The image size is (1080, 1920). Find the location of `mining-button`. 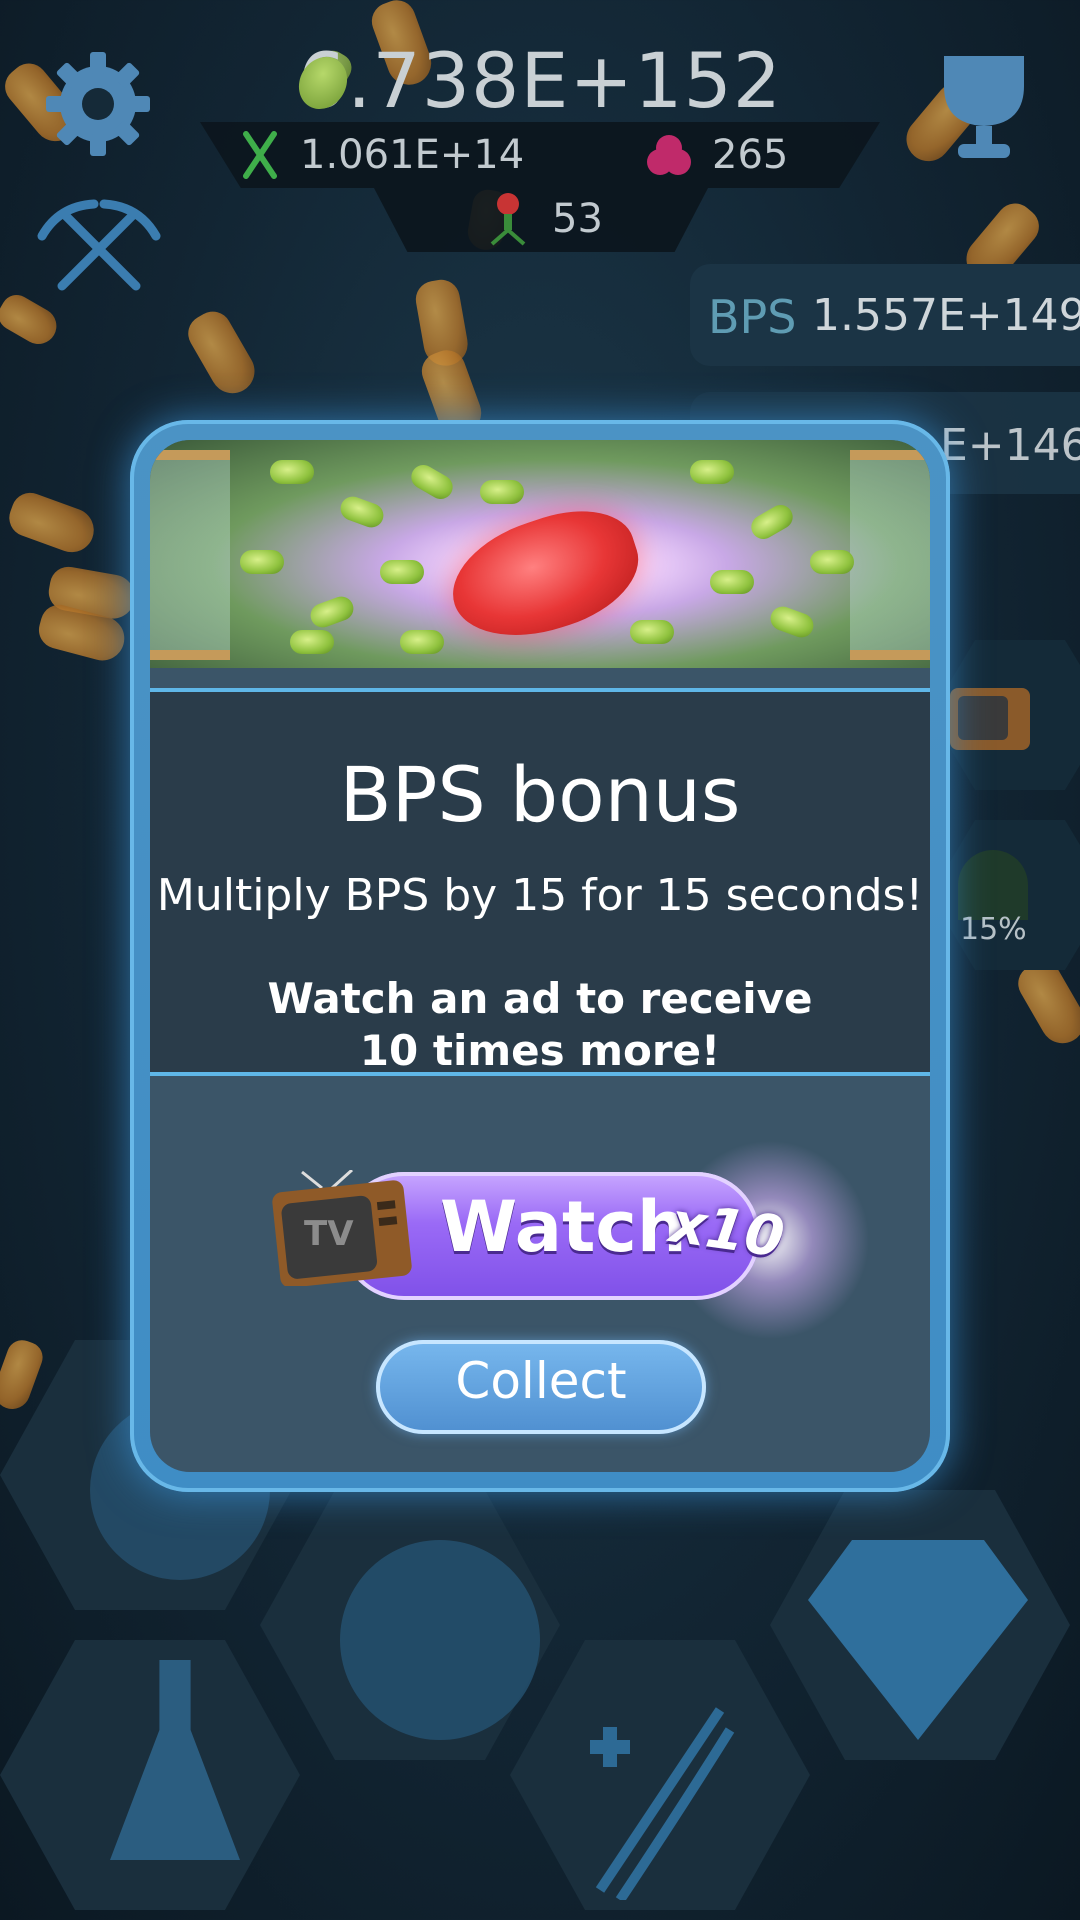

mining-button is located at coordinates (99, 246).